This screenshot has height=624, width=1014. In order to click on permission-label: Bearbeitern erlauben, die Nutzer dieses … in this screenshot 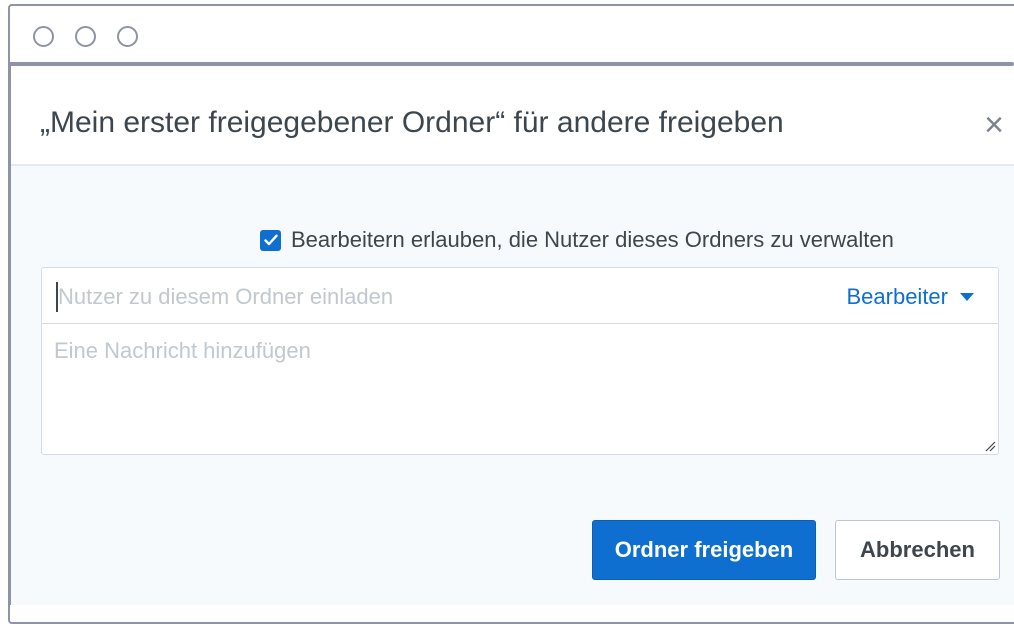, I will do `click(592, 239)`.